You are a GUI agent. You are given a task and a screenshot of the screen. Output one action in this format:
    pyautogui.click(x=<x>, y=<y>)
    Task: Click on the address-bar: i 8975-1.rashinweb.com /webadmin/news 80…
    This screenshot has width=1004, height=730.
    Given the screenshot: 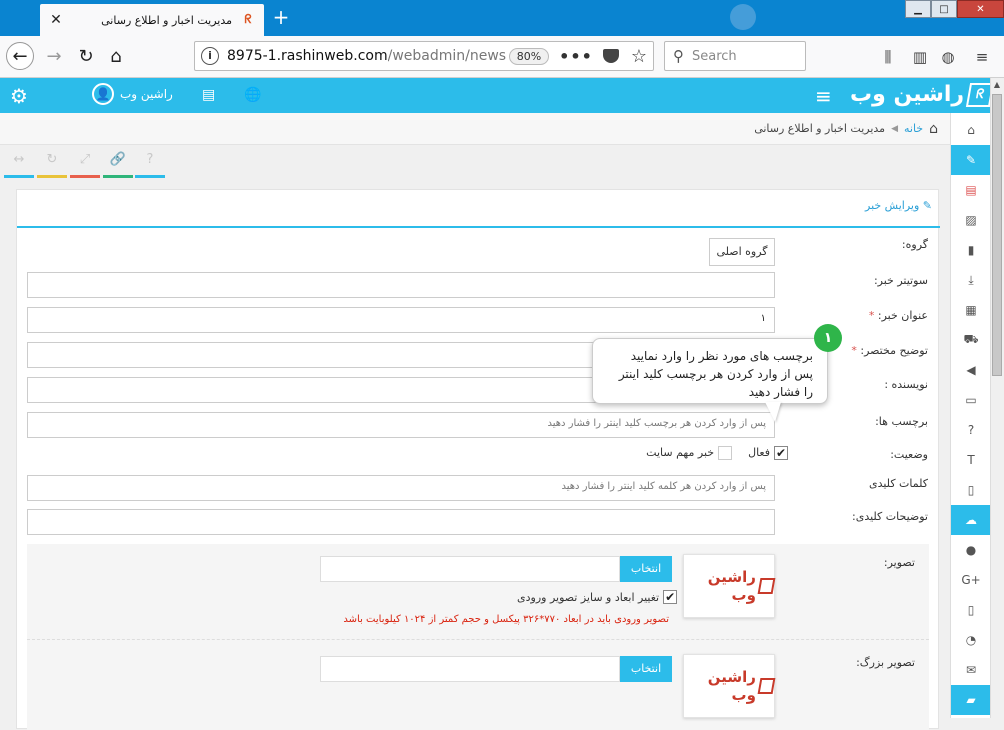 What is the action you would take?
    pyautogui.click(x=424, y=56)
    